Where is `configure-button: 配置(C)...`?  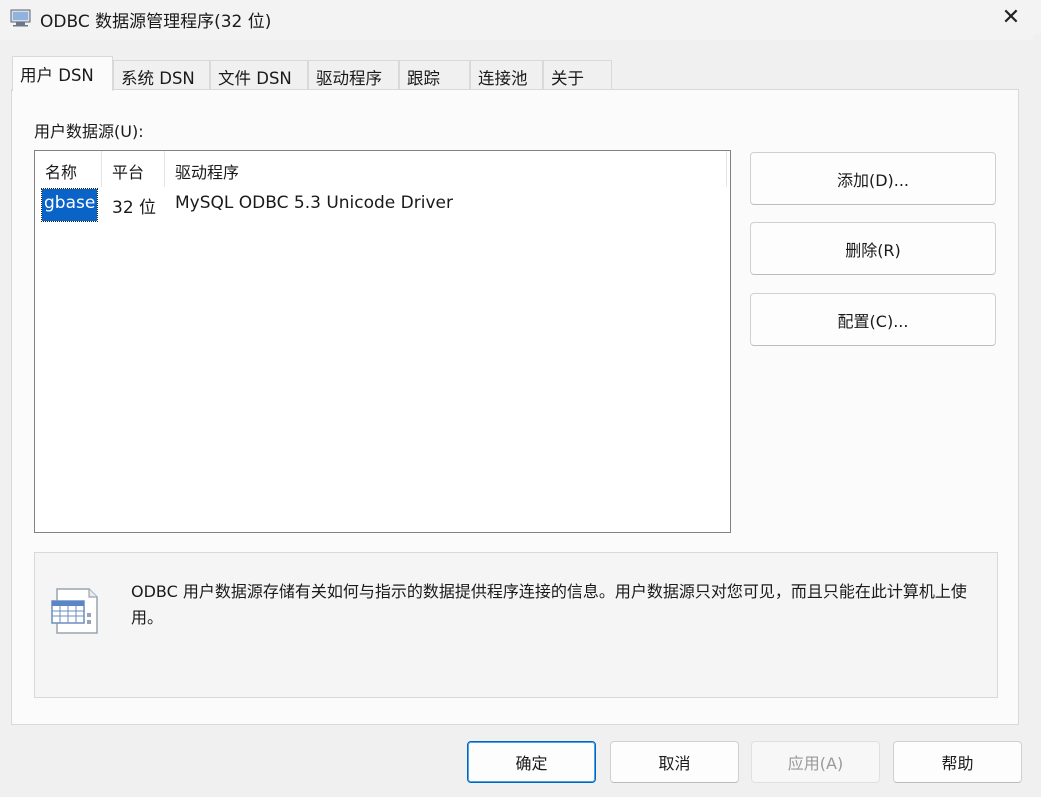 configure-button: 配置(C)... is located at coordinates (873, 319).